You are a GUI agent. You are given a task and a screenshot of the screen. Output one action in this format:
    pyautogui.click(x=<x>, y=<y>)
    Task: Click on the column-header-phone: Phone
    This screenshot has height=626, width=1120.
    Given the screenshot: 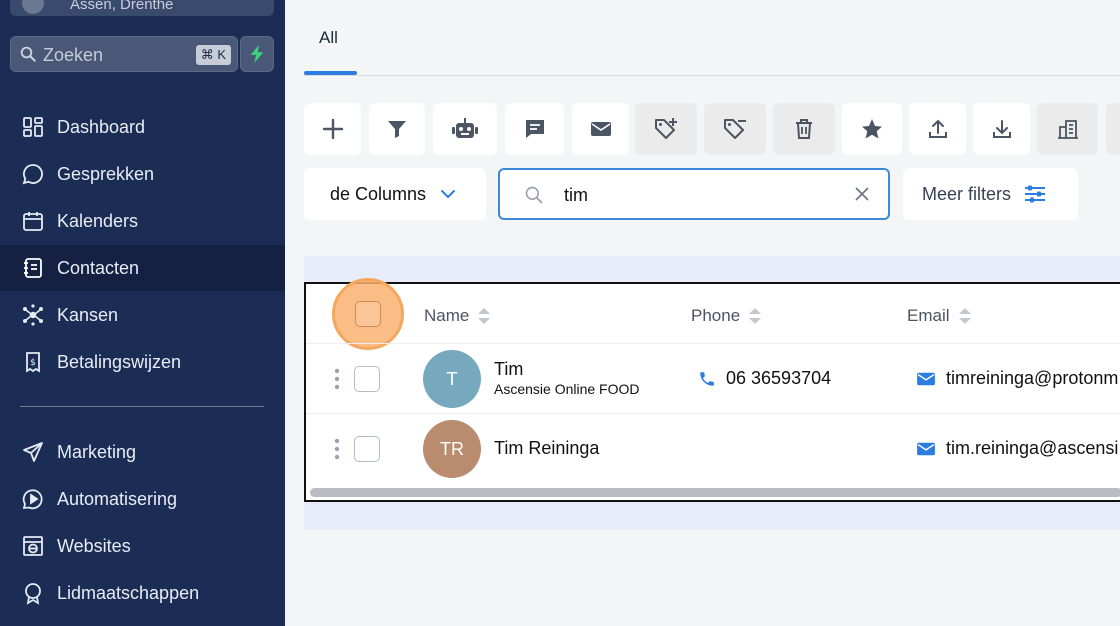 What is the action you would take?
    pyautogui.click(x=726, y=316)
    